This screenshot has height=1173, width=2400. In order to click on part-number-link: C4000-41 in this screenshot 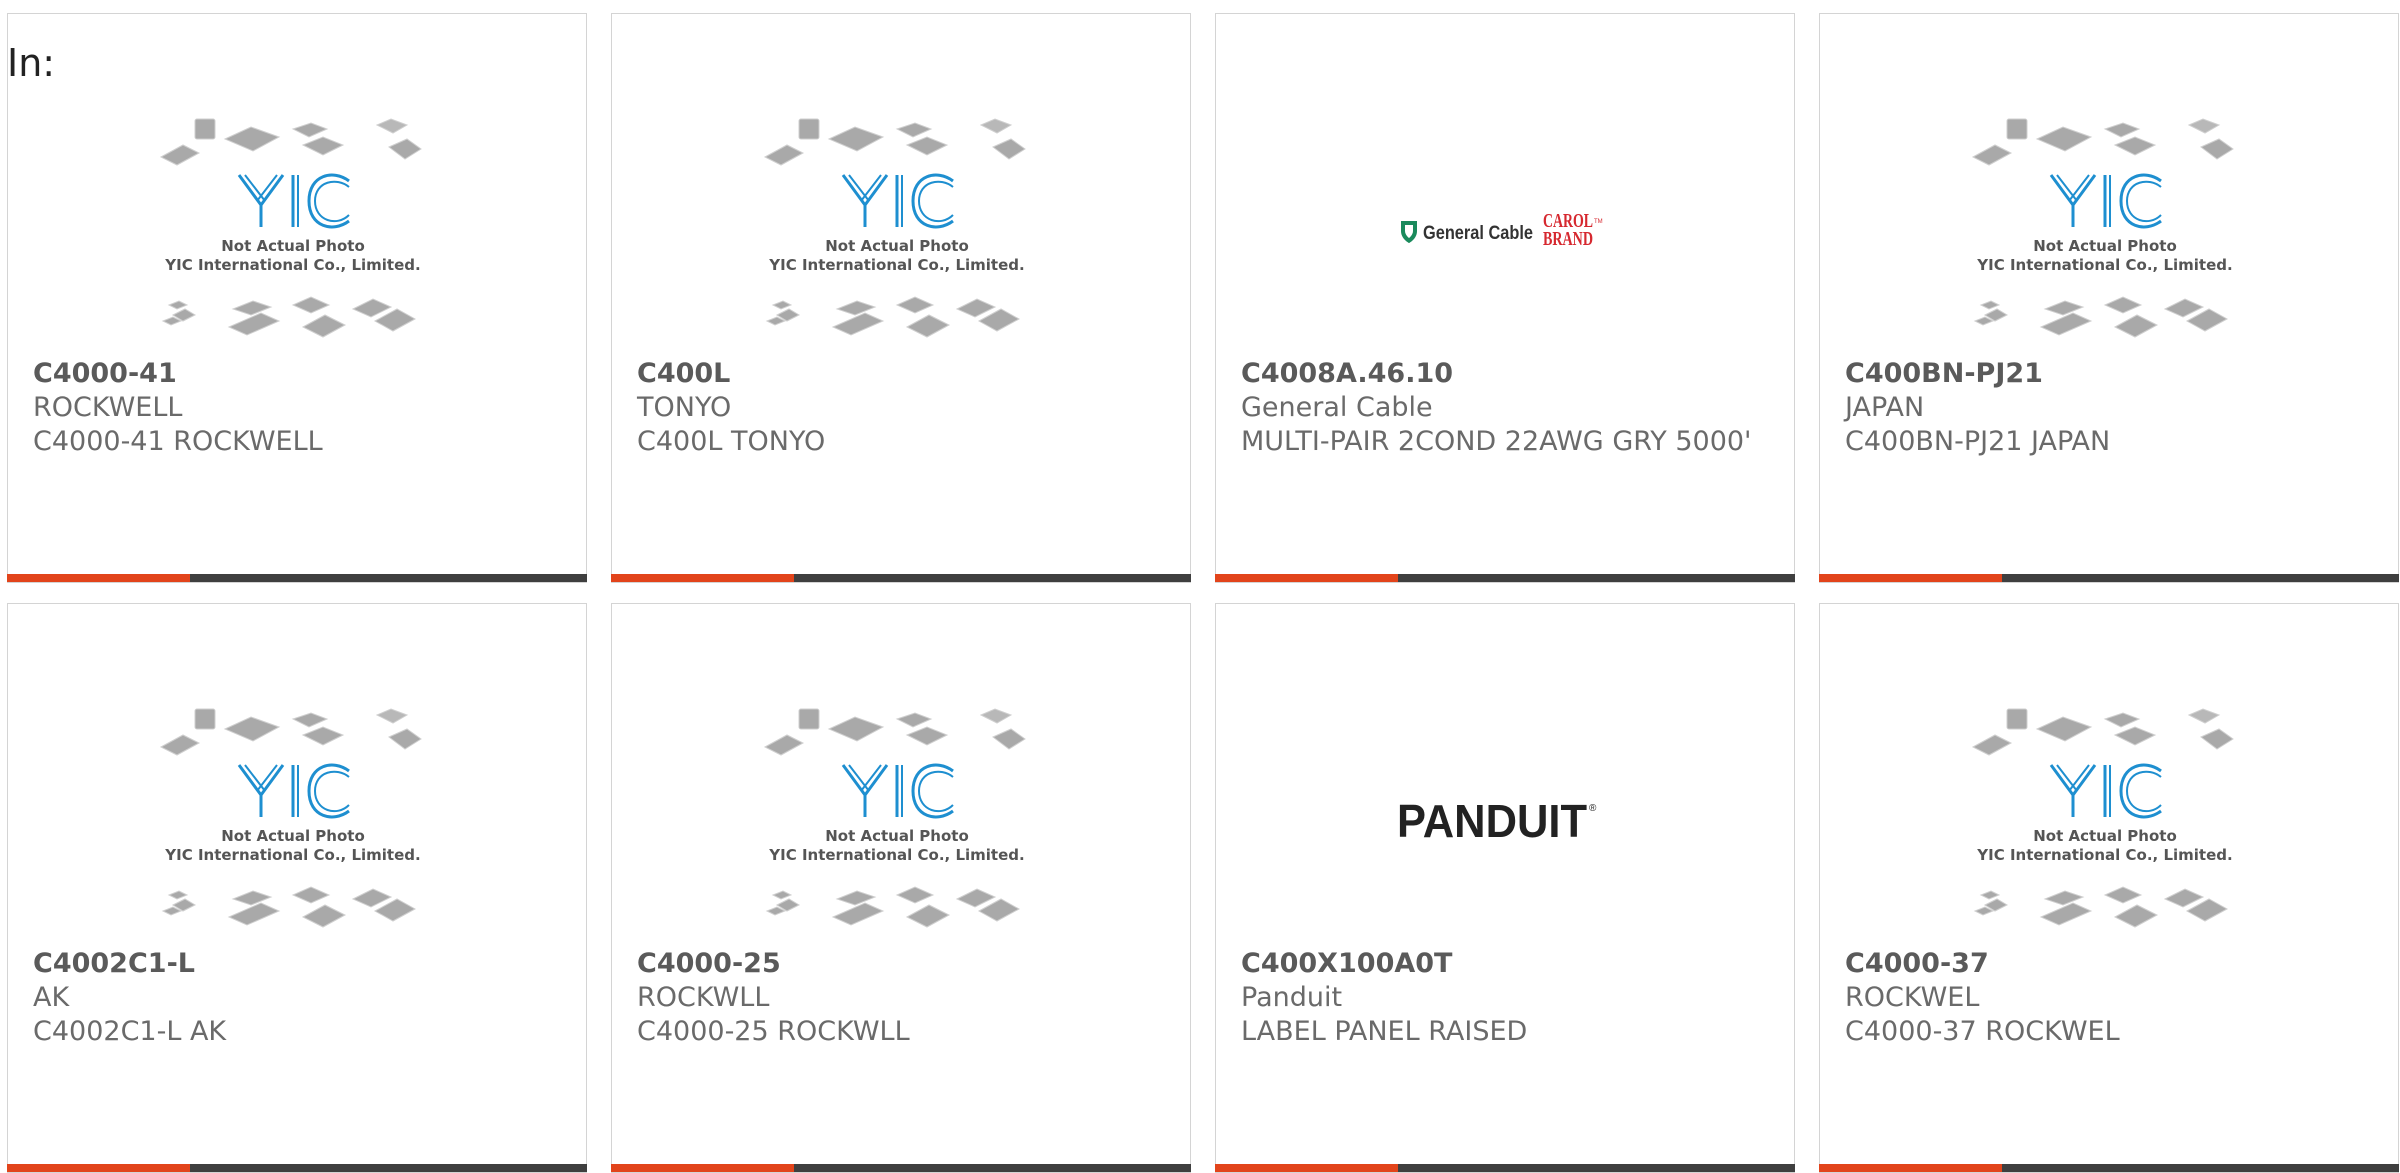, I will do `click(297, 374)`.